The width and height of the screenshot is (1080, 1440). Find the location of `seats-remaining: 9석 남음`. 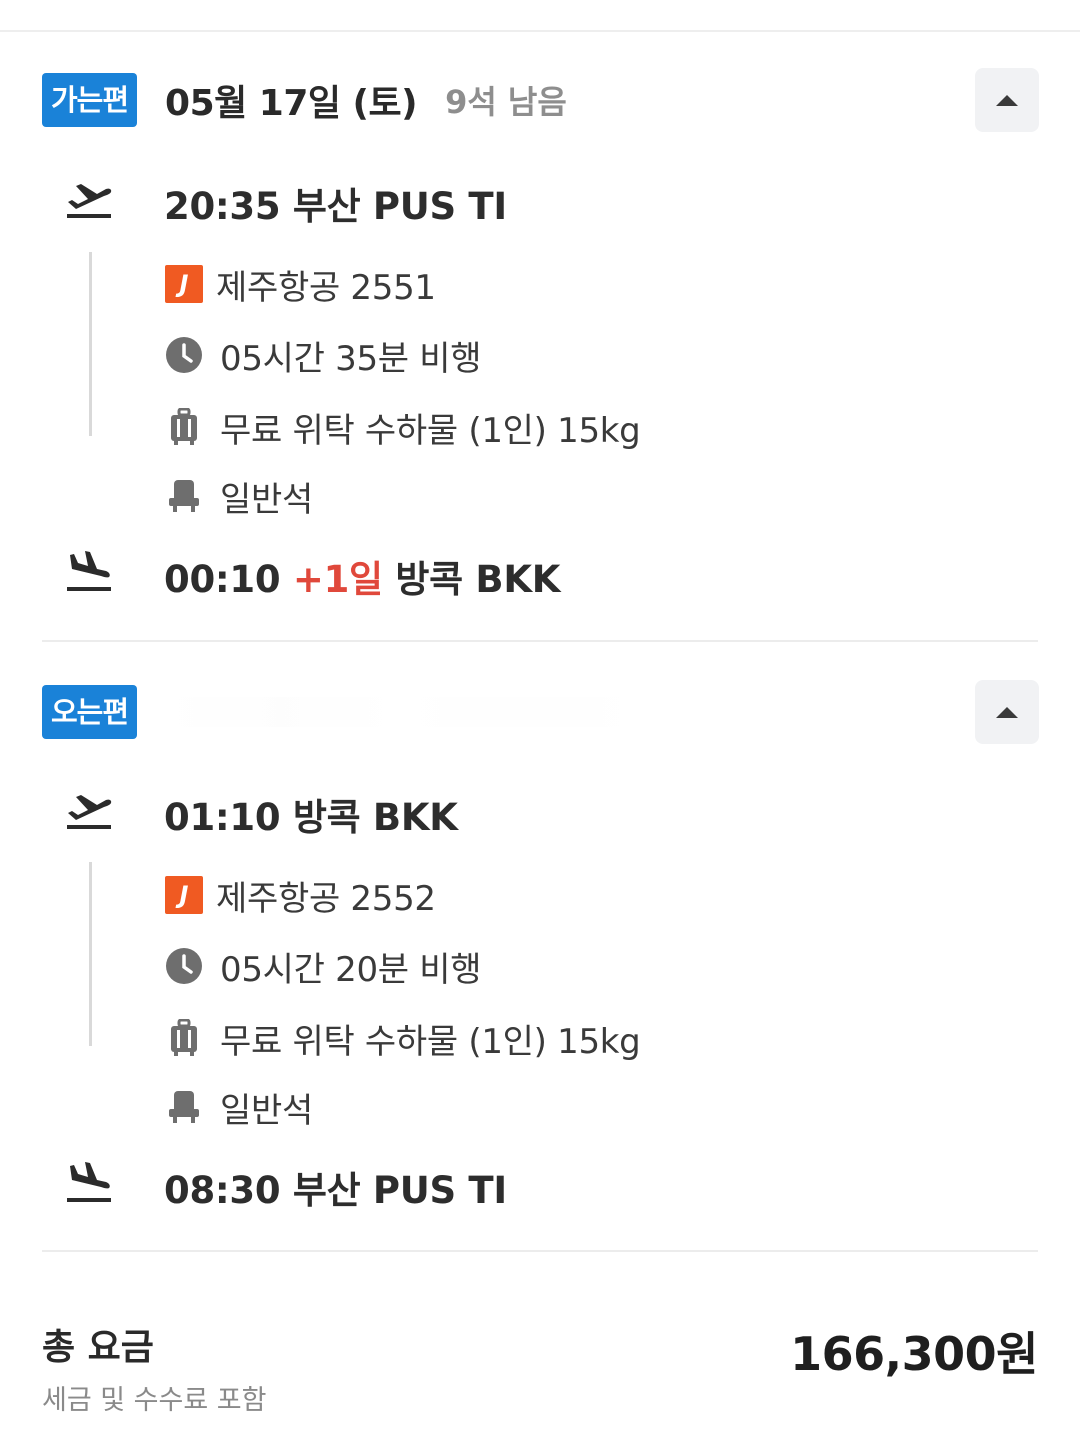

seats-remaining: 9석 남음 is located at coordinates (506, 102).